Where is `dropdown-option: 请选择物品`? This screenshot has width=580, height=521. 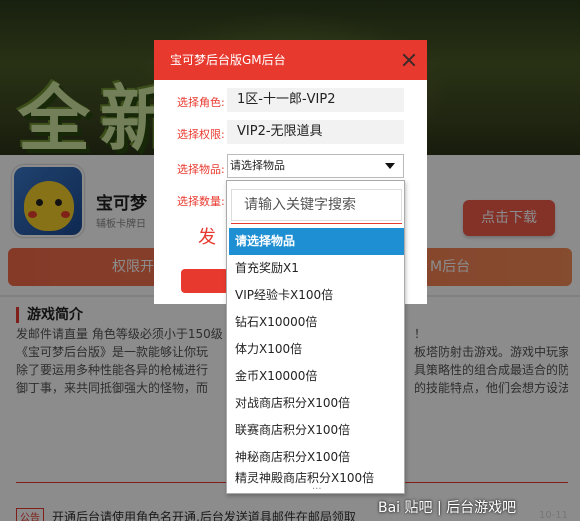
dropdown-option: 请选择物品 is located at coordinates (316, 241).